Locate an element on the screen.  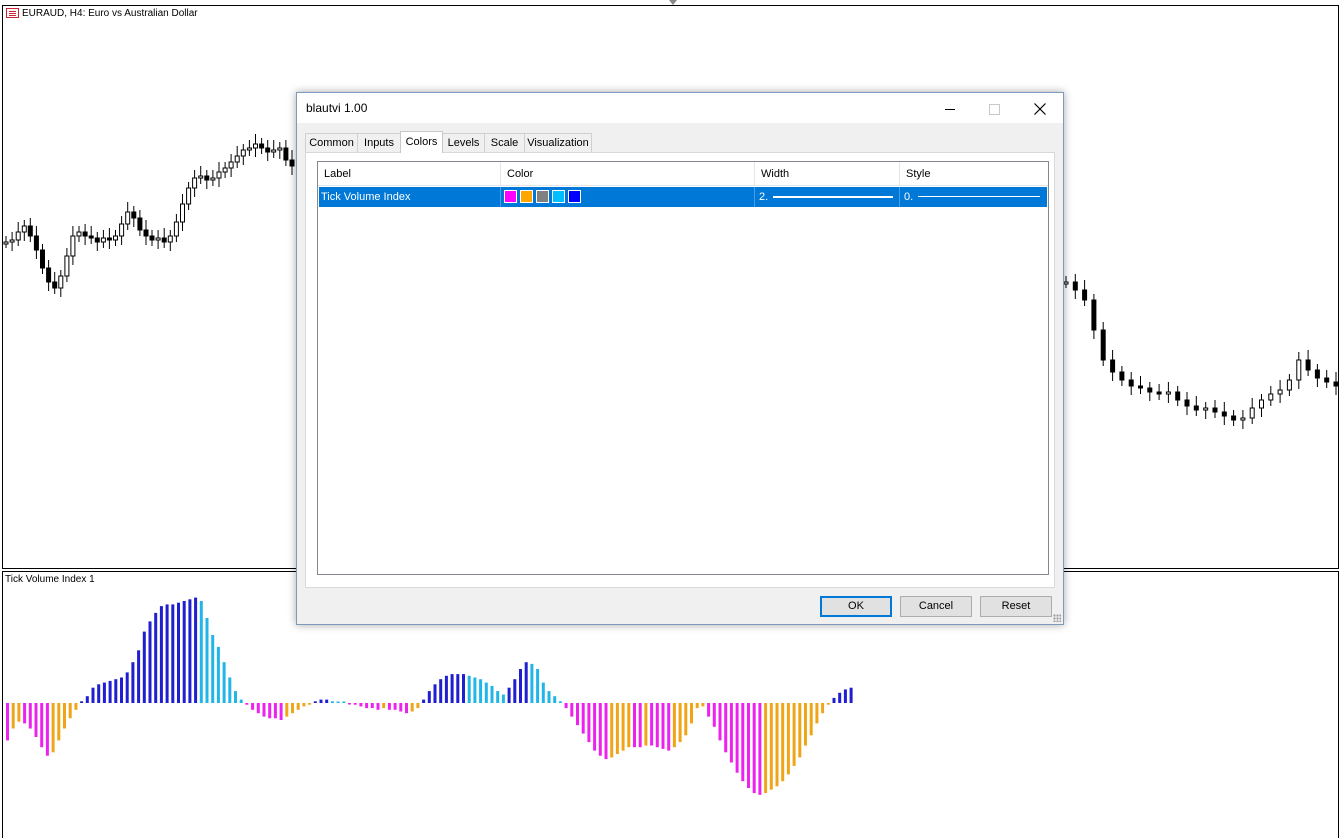
width-line-sample is located at coordinates (833, 197).